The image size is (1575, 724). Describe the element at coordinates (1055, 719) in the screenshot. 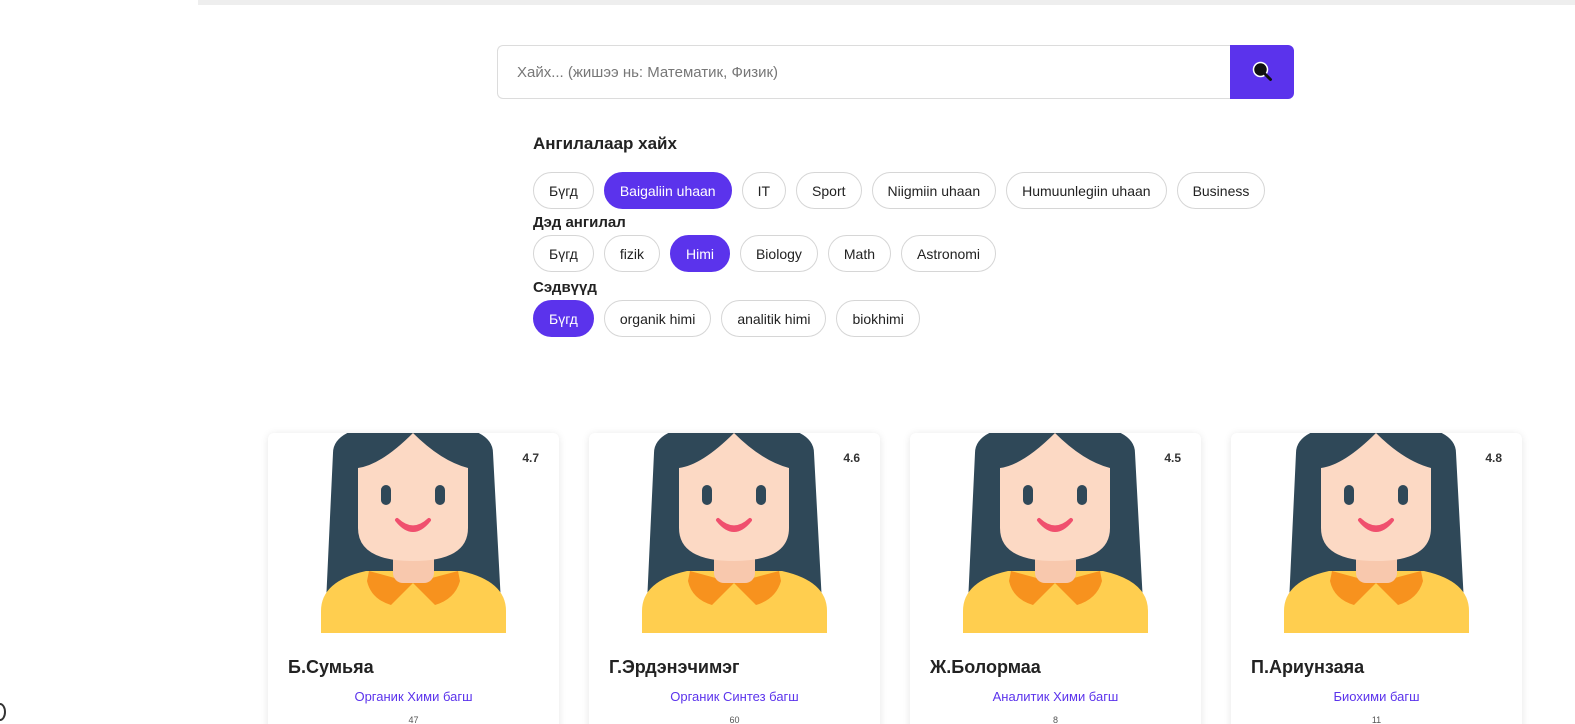

I see `teacher-meta: 8` at that location.